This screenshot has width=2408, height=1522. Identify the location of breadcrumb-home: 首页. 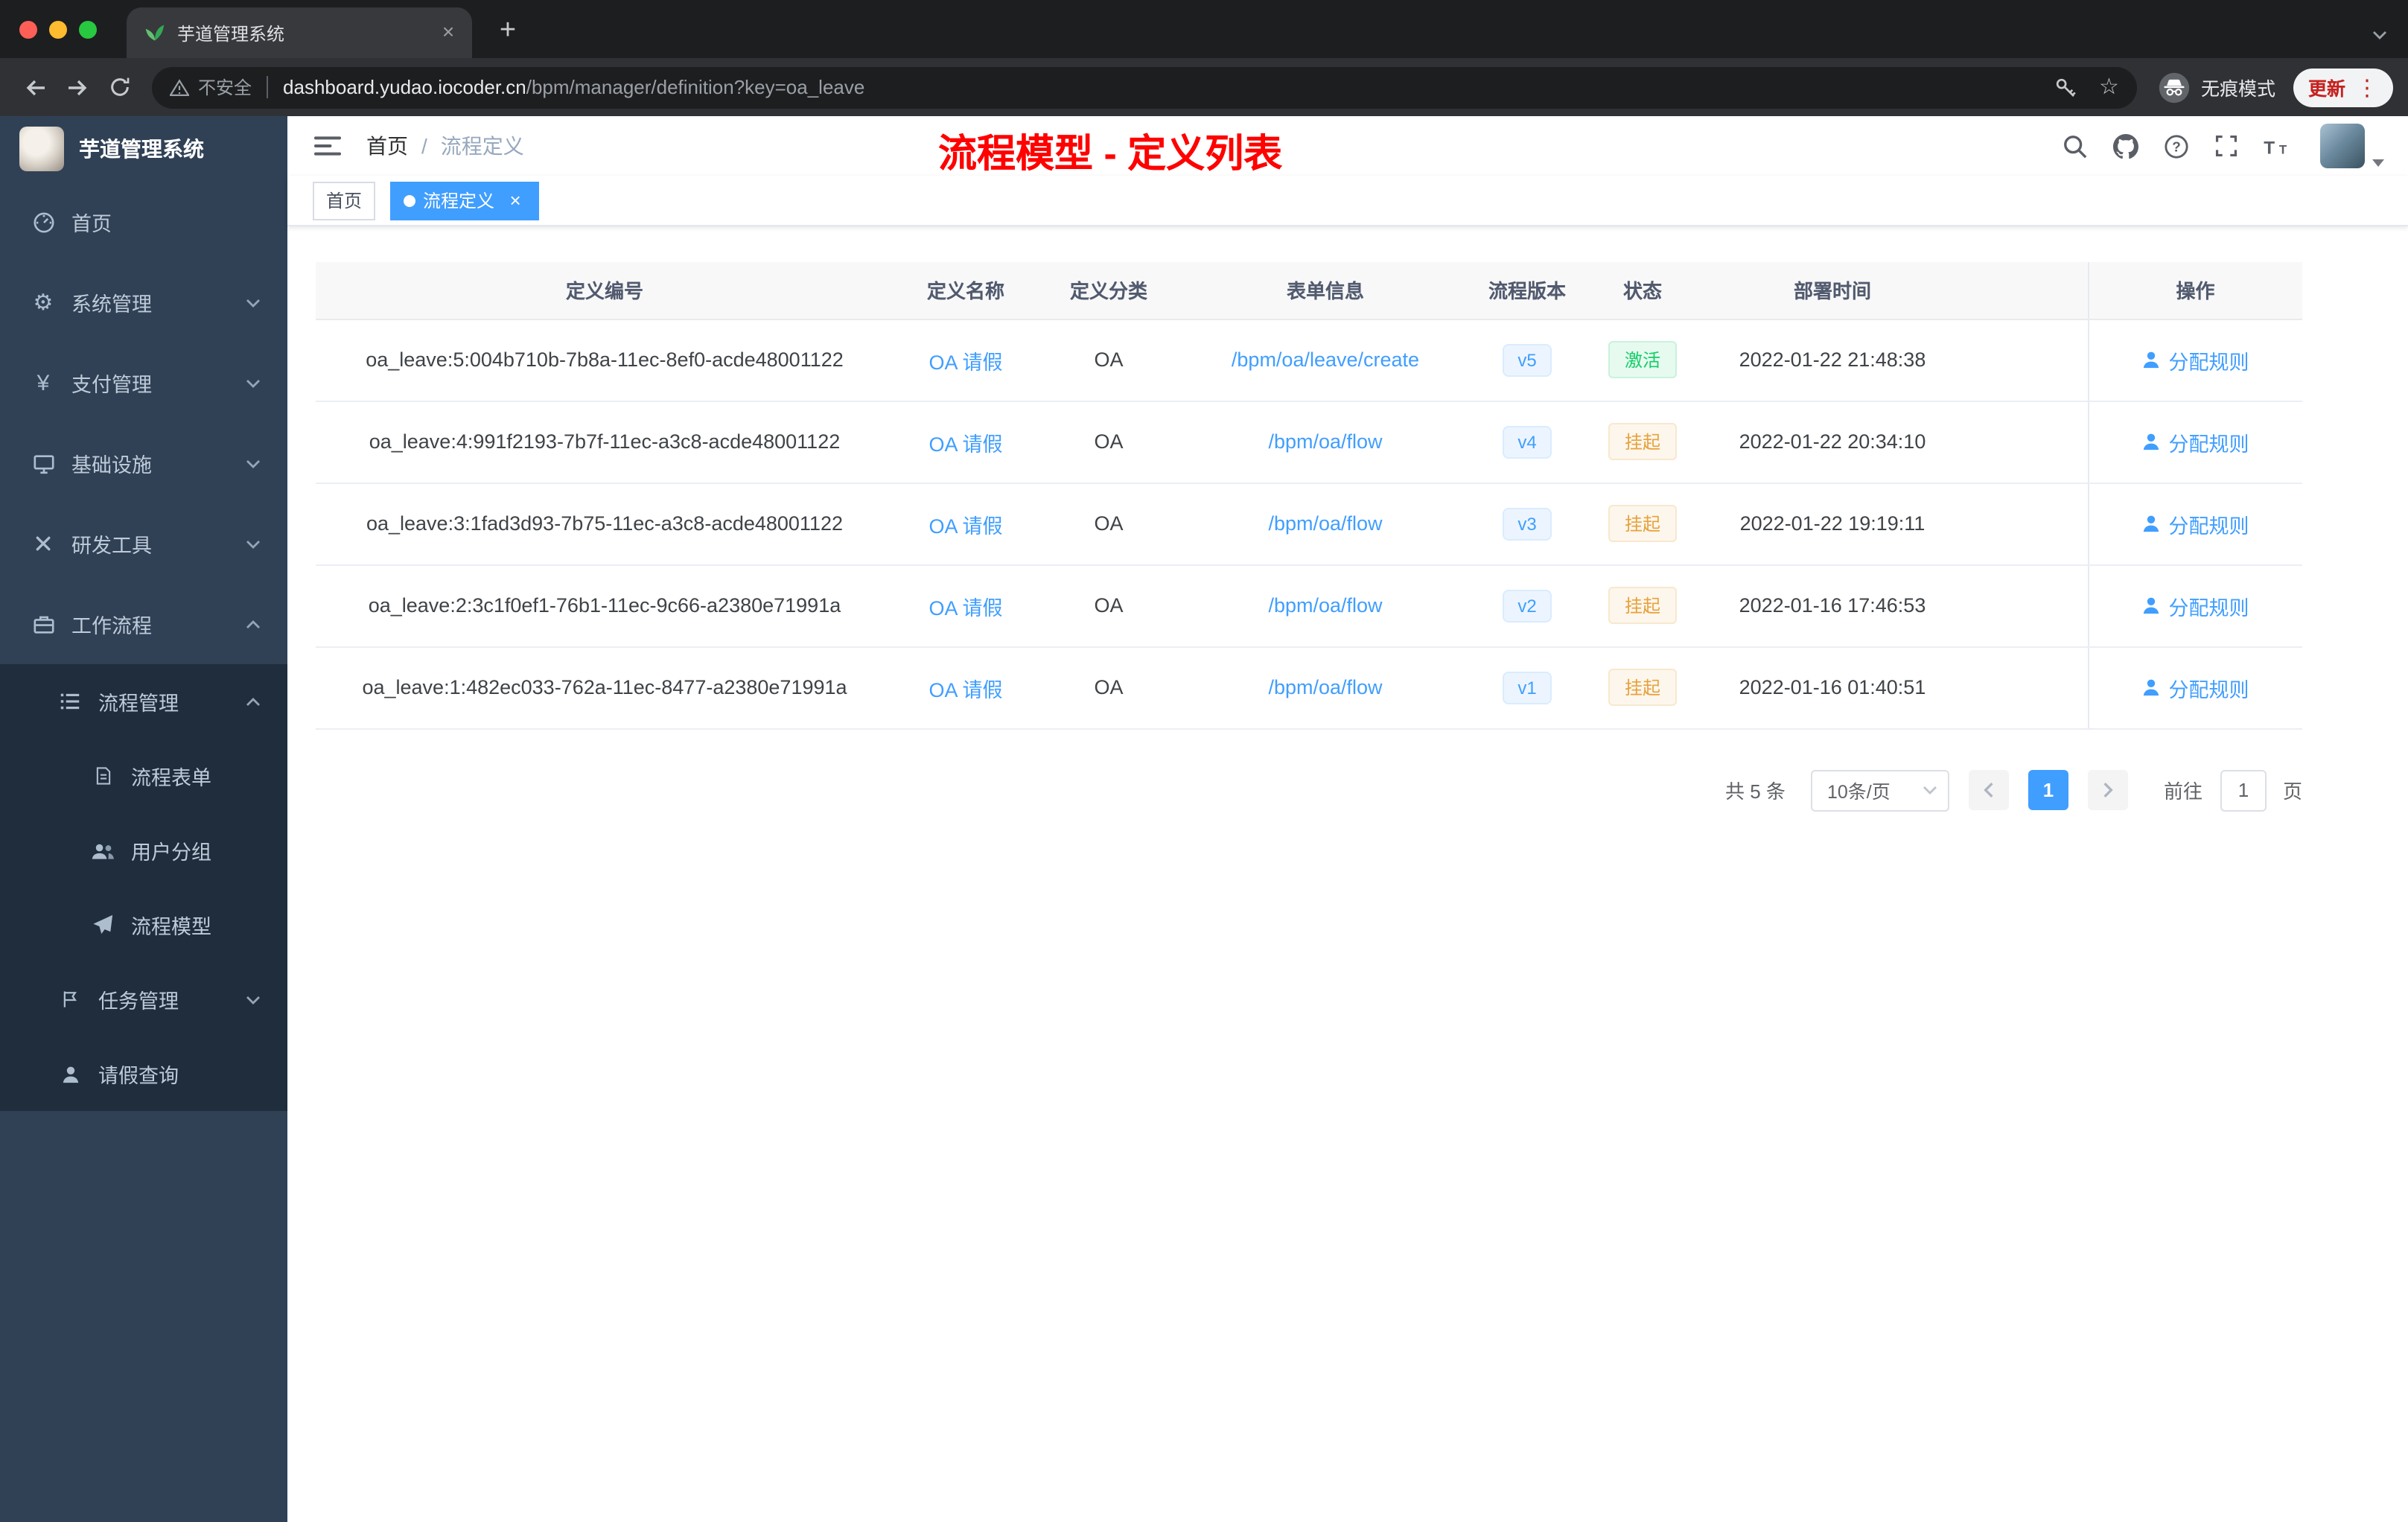
(387, 146).